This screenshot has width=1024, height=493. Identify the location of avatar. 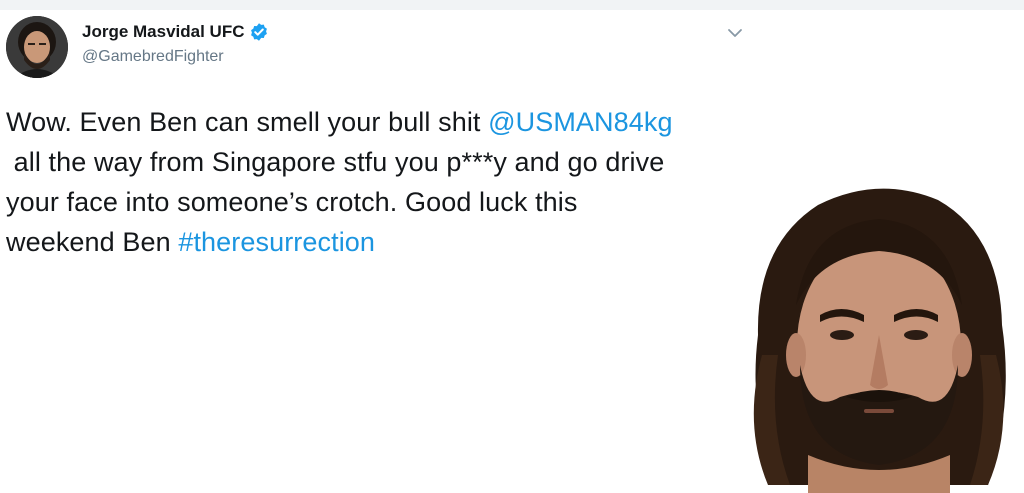
(37, 47).